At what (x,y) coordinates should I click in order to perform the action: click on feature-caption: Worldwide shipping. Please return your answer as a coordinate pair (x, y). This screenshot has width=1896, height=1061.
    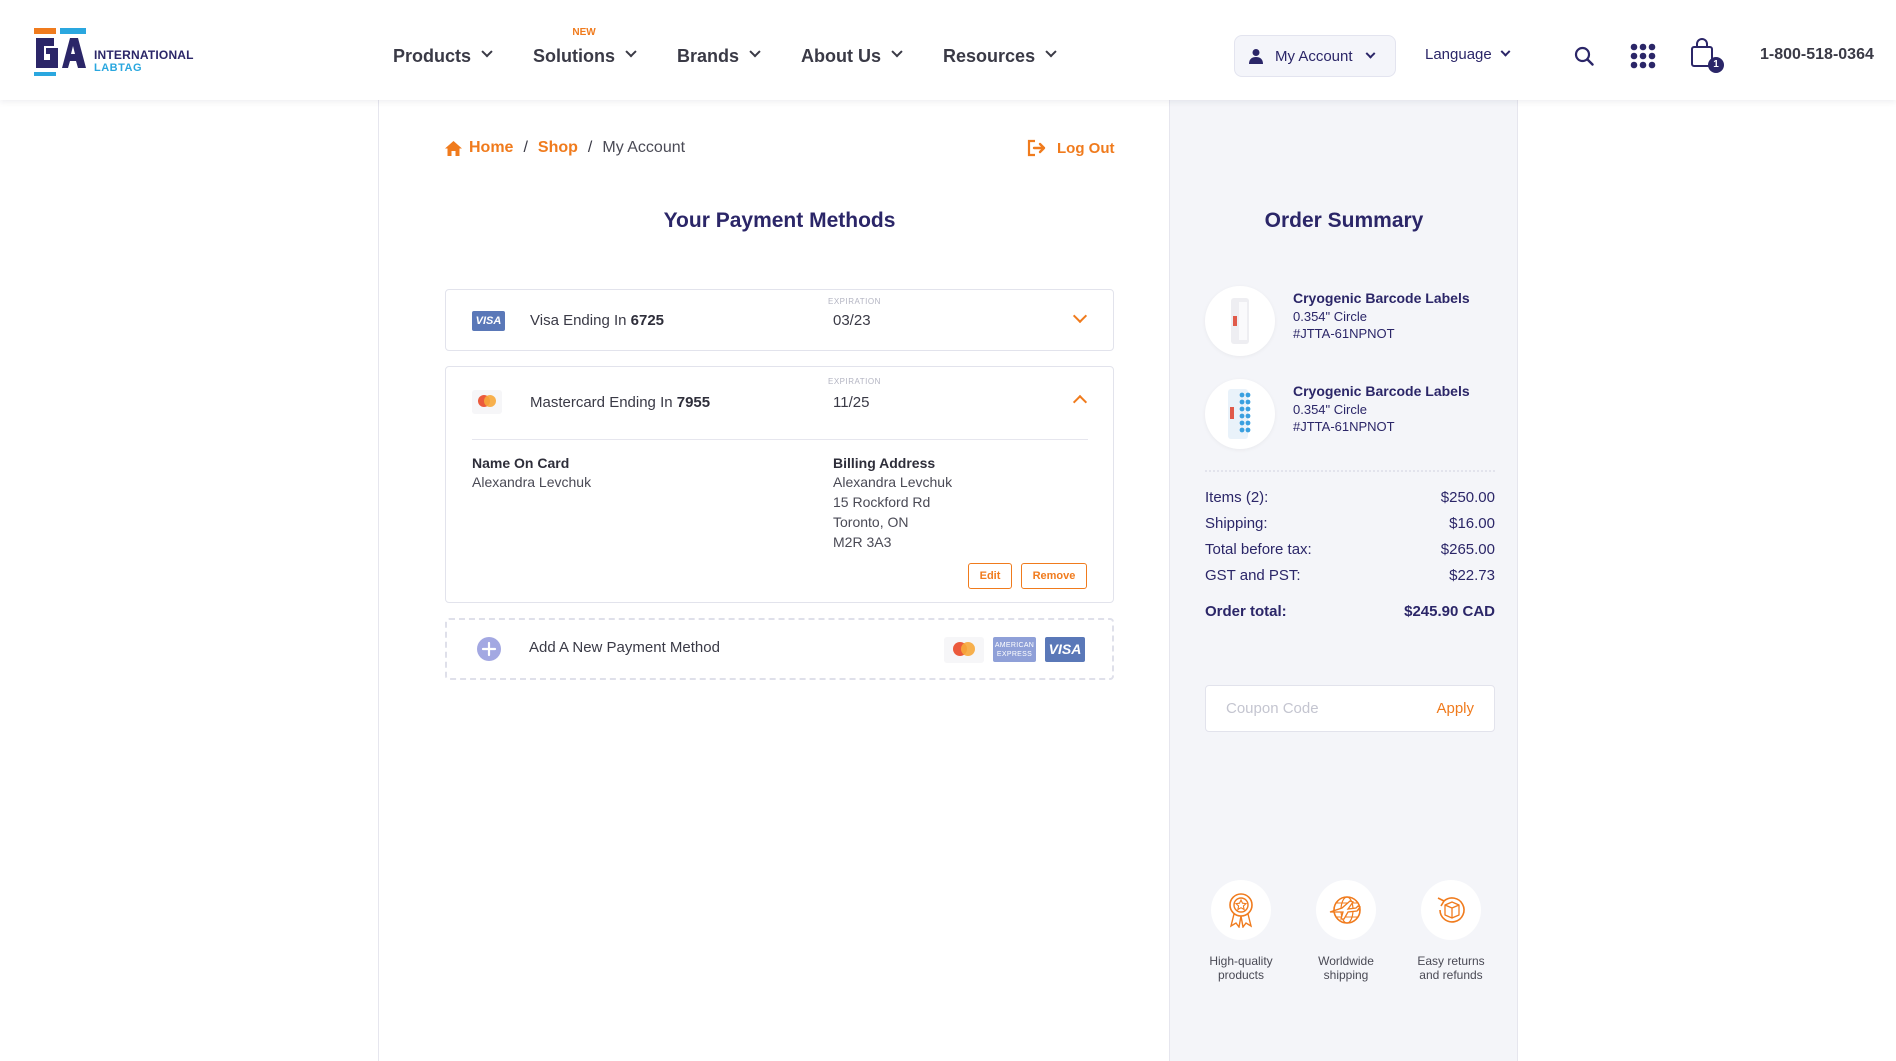
    Looking at the image, I should click on (1346, 968).